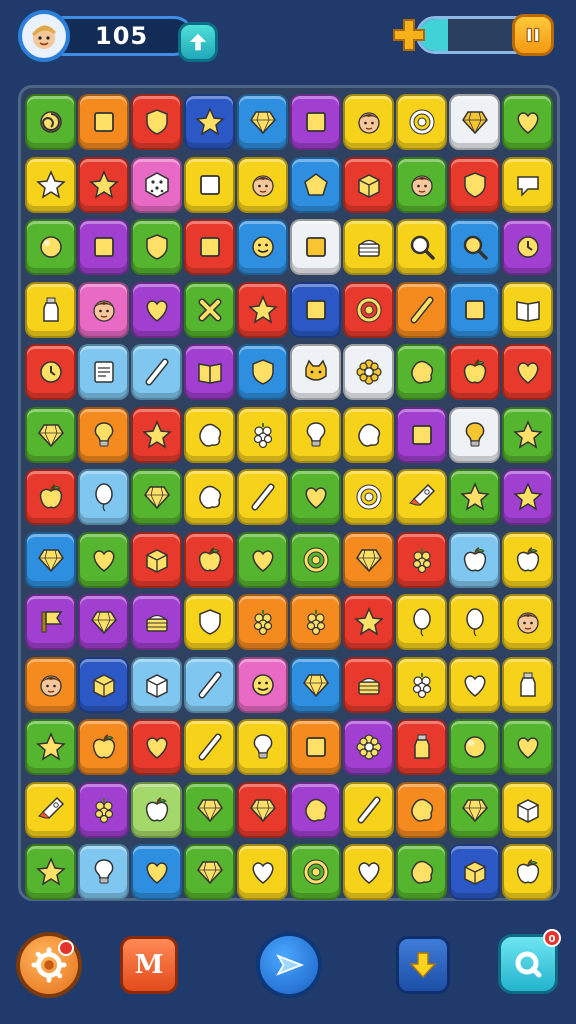 This screenshot has width=576, height=1024. I want to click on tile-white-gem, so click(474, 122).